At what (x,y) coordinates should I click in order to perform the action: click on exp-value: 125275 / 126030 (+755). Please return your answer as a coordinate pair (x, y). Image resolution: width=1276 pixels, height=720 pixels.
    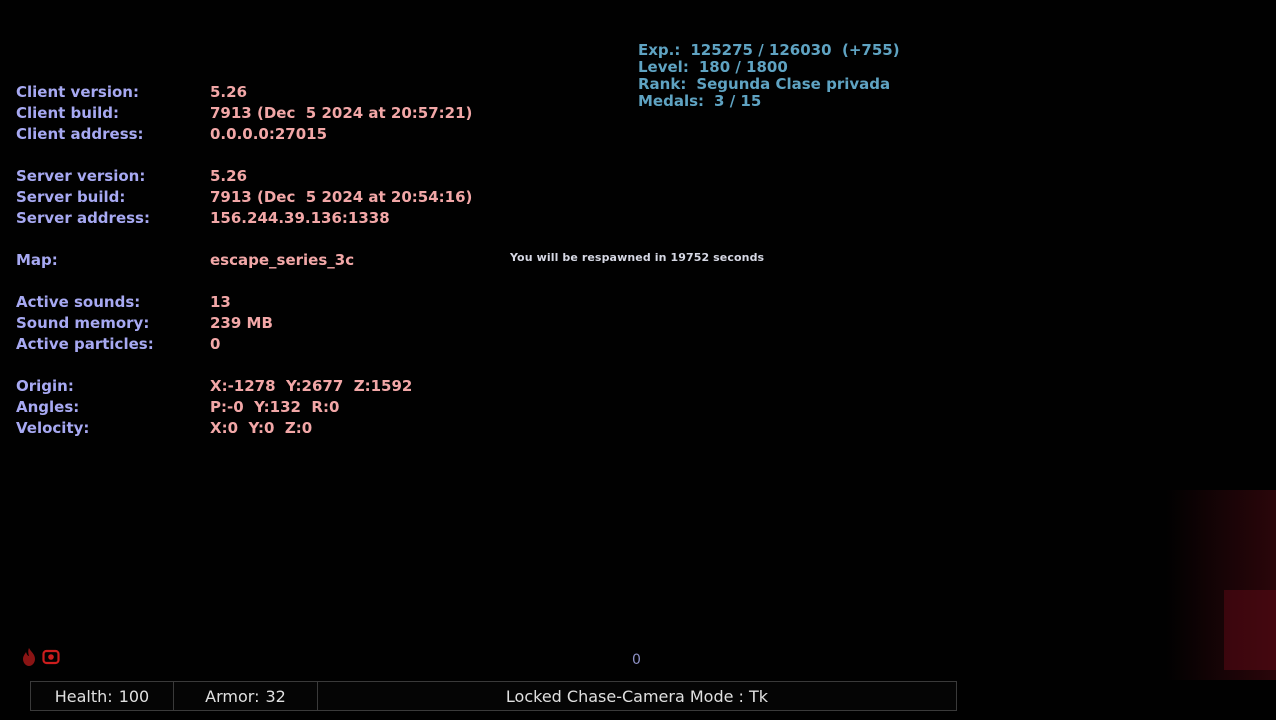
    Looking at the image, I should click on (795, 50).